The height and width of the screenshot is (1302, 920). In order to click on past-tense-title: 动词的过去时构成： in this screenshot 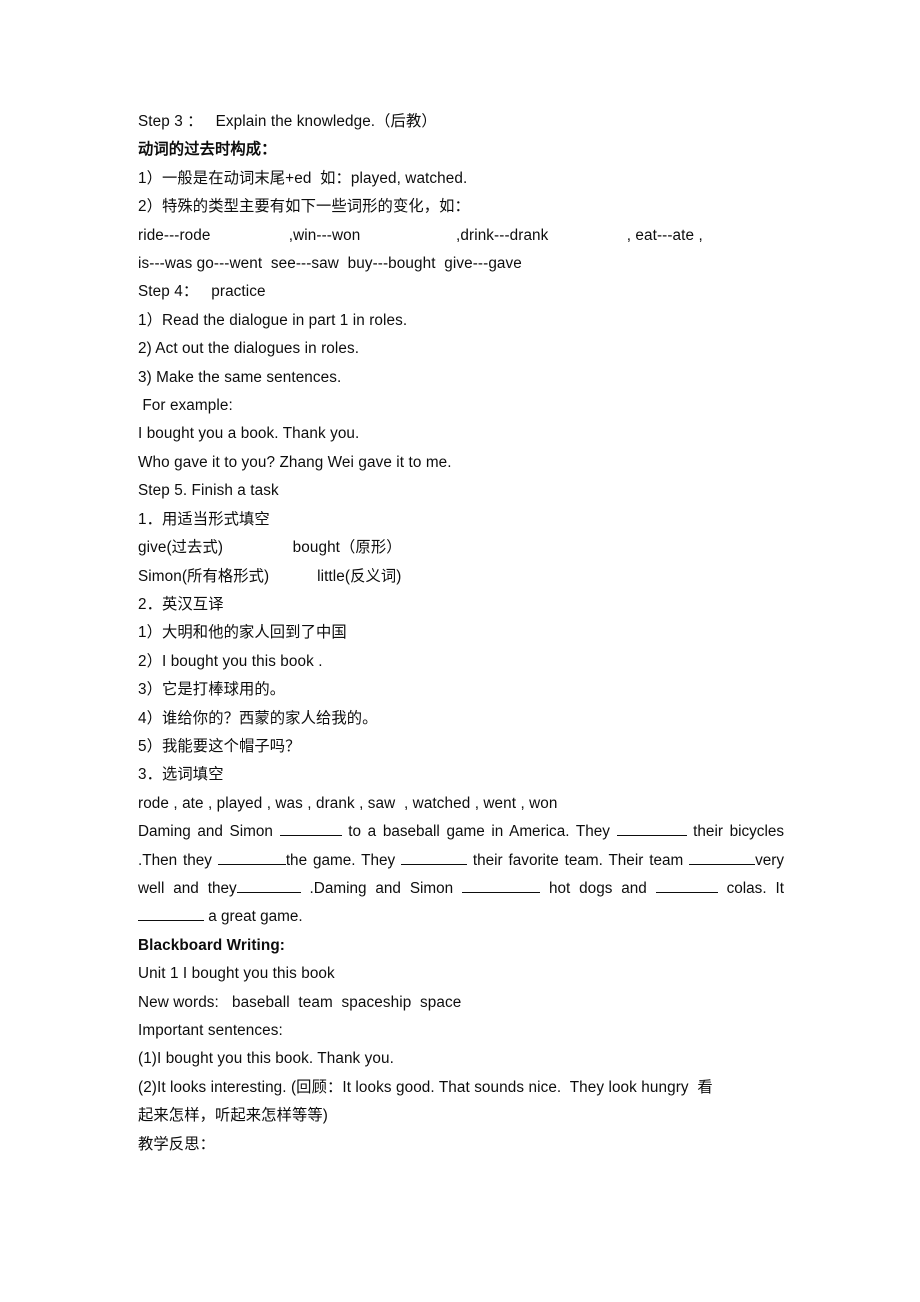, I will do `click(207, 150)`.